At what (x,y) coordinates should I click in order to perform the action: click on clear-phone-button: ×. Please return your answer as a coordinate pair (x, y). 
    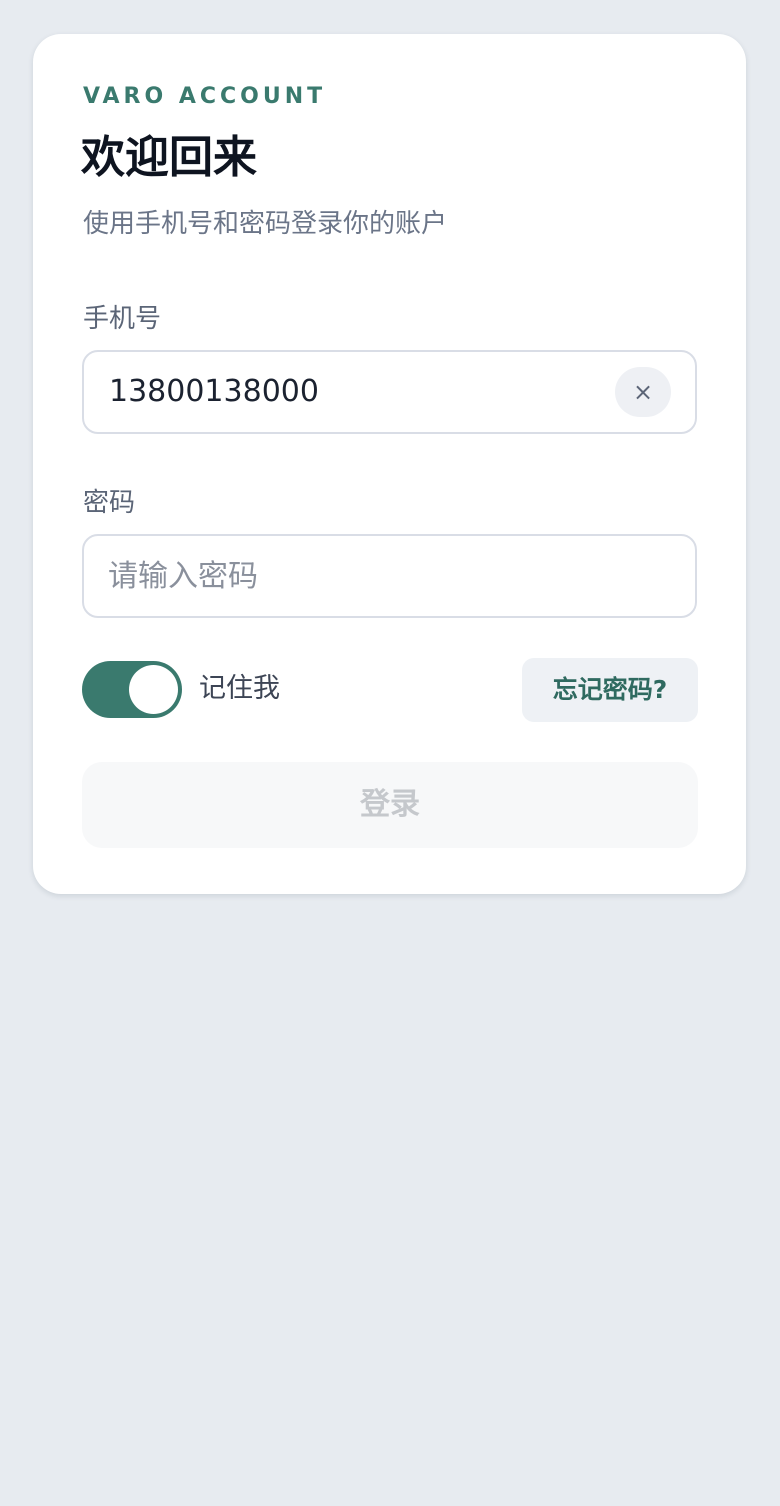
    Looking at the image, I should click on (643, 392).